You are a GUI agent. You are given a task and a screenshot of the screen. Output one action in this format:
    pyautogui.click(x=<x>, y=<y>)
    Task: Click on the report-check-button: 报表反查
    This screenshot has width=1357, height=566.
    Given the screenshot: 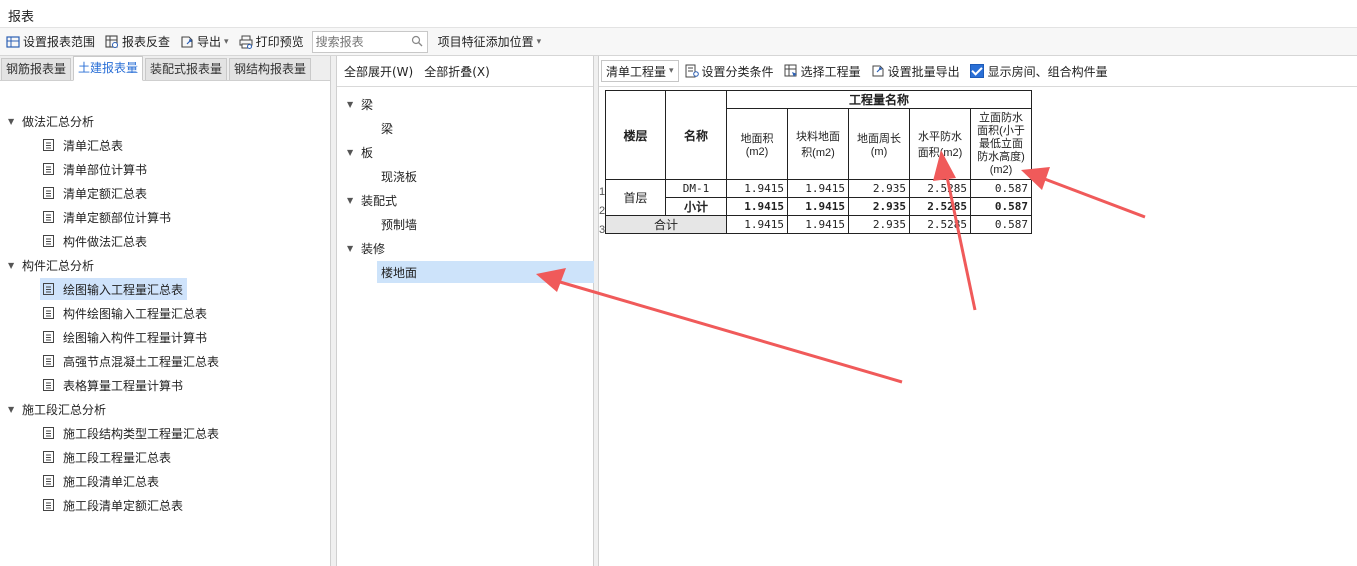 What is the action you would take?
    pyautogui.click(x=137, y=42)
    